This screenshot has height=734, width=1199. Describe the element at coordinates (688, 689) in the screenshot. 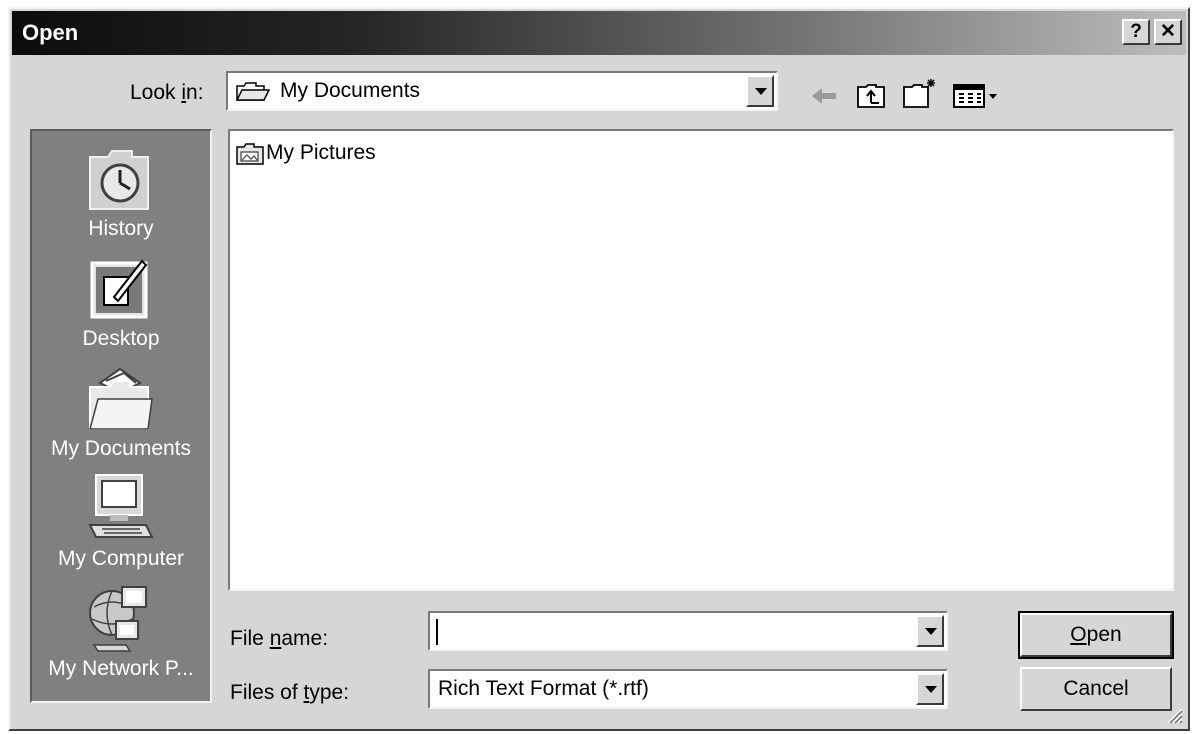

I see `file-type-combo: Rich Text Format (*.rtf)` at that location.